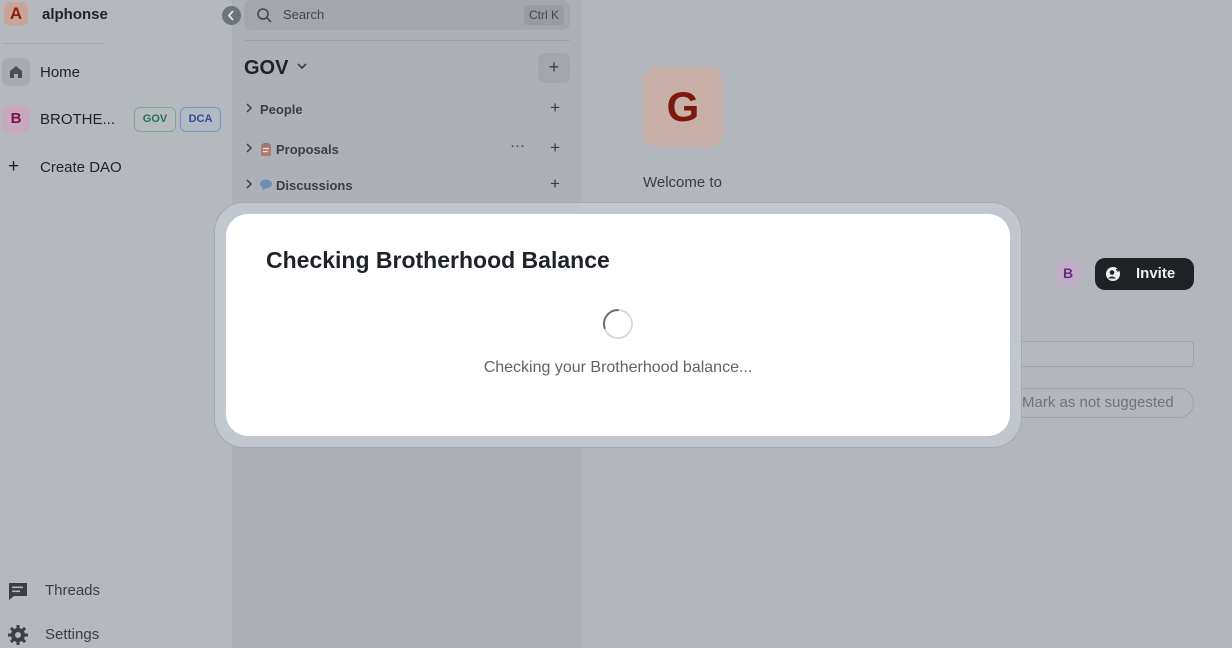 The image size is (1232, 648). What do you see at coordinates (304, 14) in the screenshot?
I see `search-placeholder: Search` at bounding box center [304, 14].